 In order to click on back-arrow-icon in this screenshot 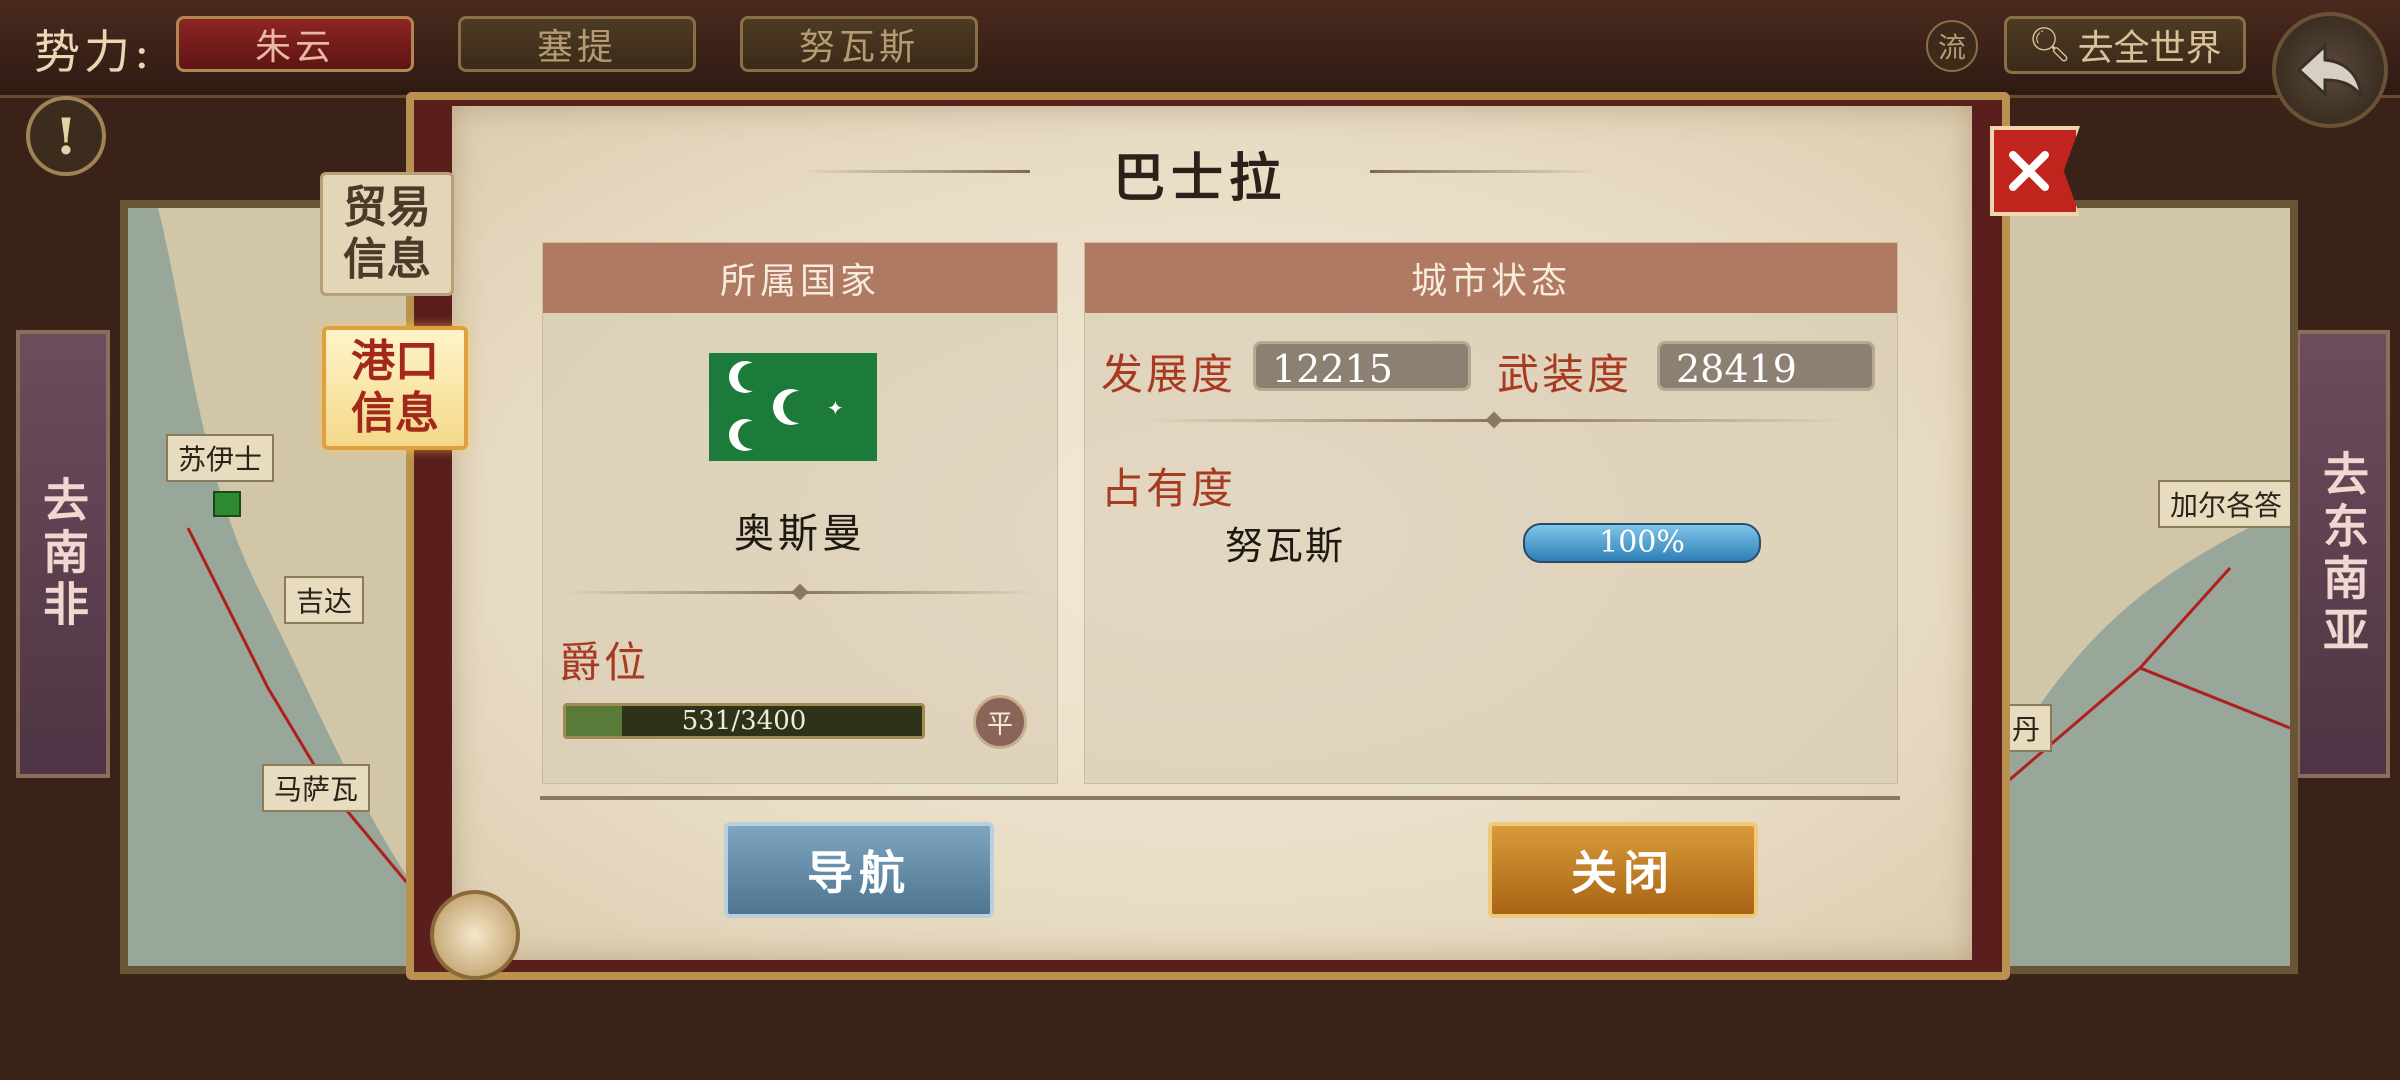, I will do `click(2329, 70)`.